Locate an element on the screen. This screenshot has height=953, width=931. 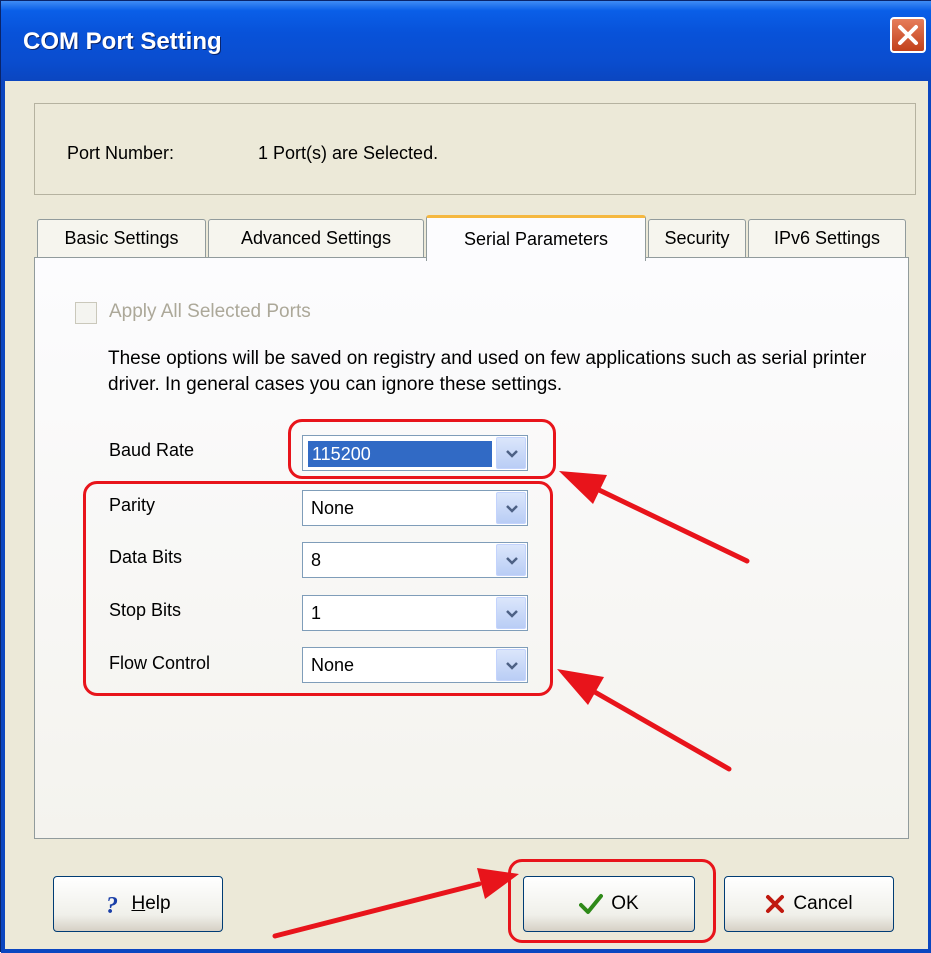
flow-control-value: None is located at coordinates (333, 665).